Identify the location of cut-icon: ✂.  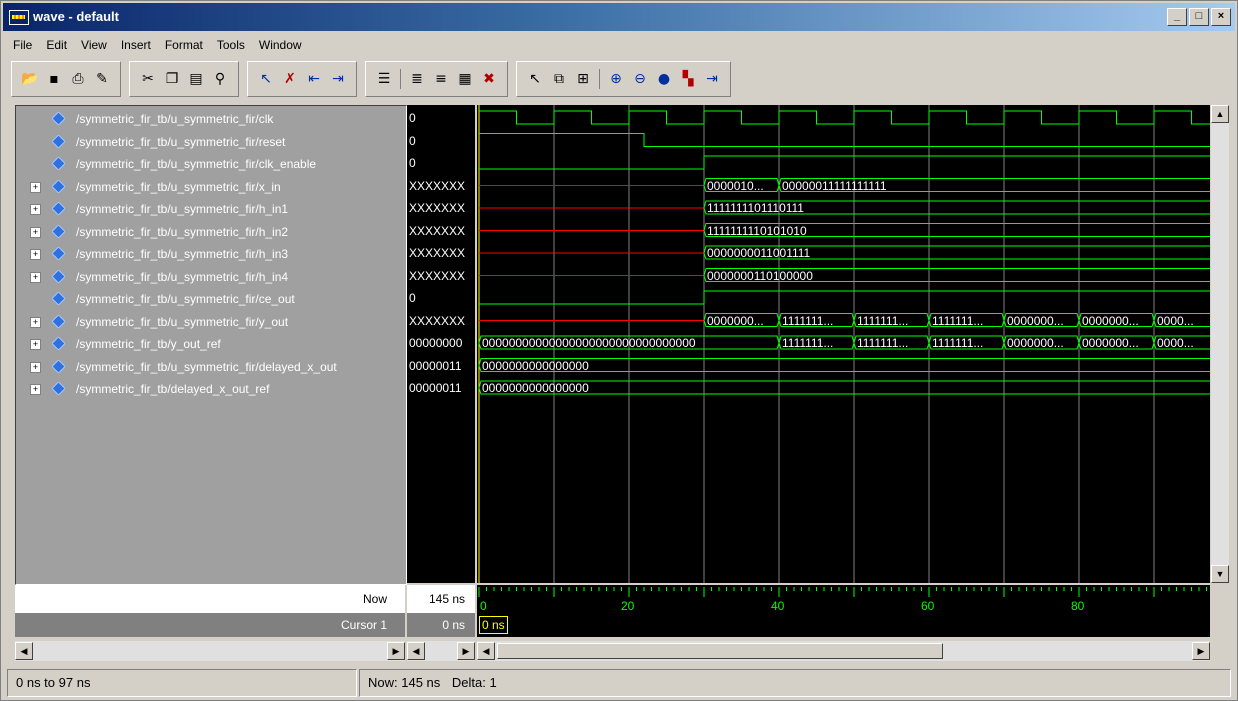
(148, 79).